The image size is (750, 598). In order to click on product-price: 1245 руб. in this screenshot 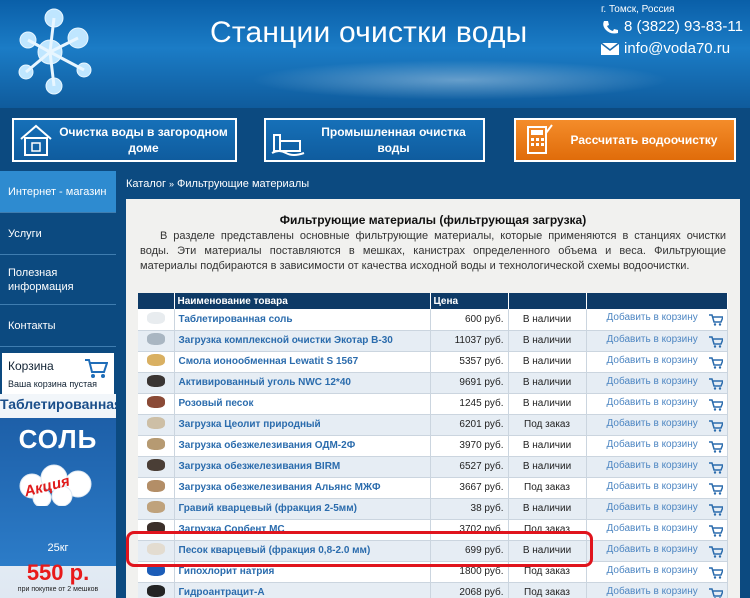, I will do `click(469, 404)`.